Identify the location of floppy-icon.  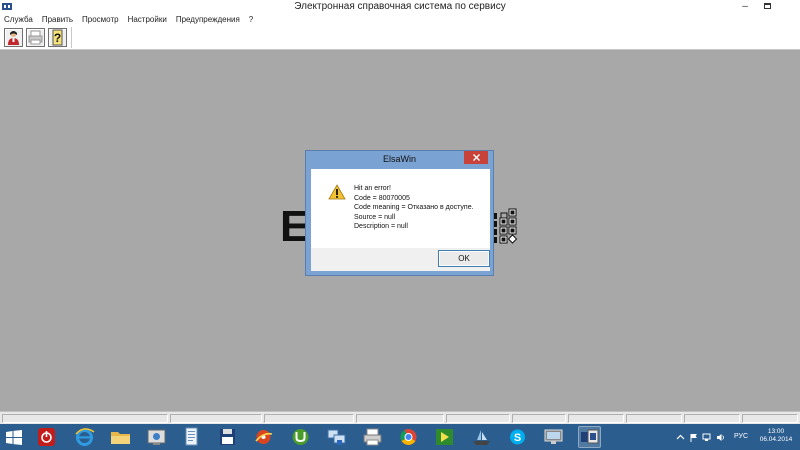
(227, 437).